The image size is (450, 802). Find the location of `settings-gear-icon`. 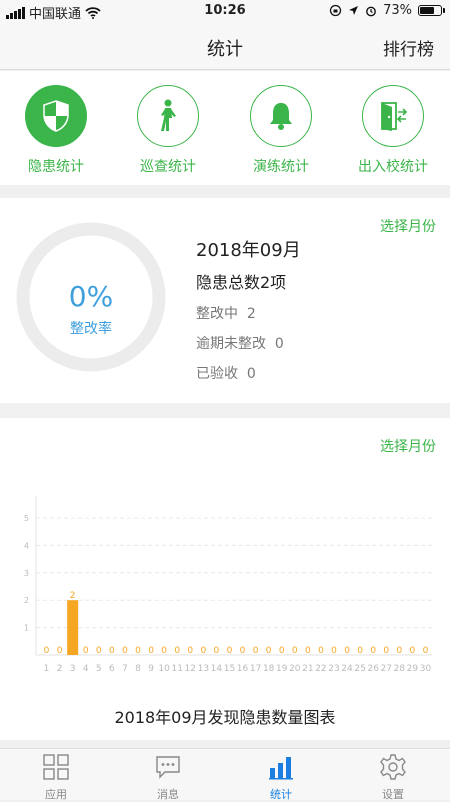

settings-gear-icon is located at coordinates (393, 767).